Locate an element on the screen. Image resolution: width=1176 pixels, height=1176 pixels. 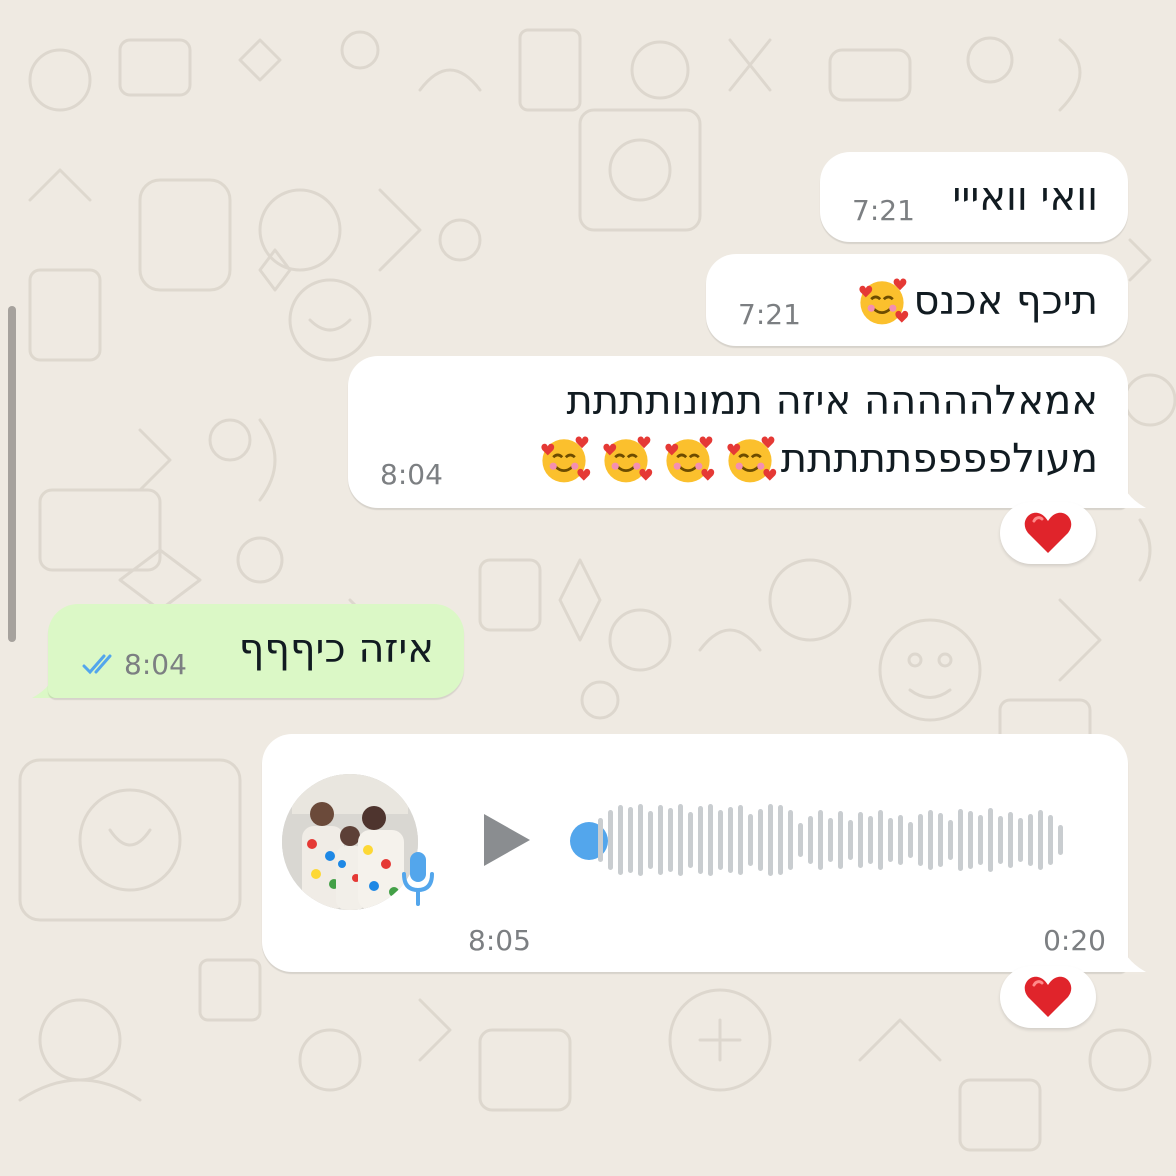
message-text-line2: מעולפפפפתתתתת is located at coordinates (815, 459).